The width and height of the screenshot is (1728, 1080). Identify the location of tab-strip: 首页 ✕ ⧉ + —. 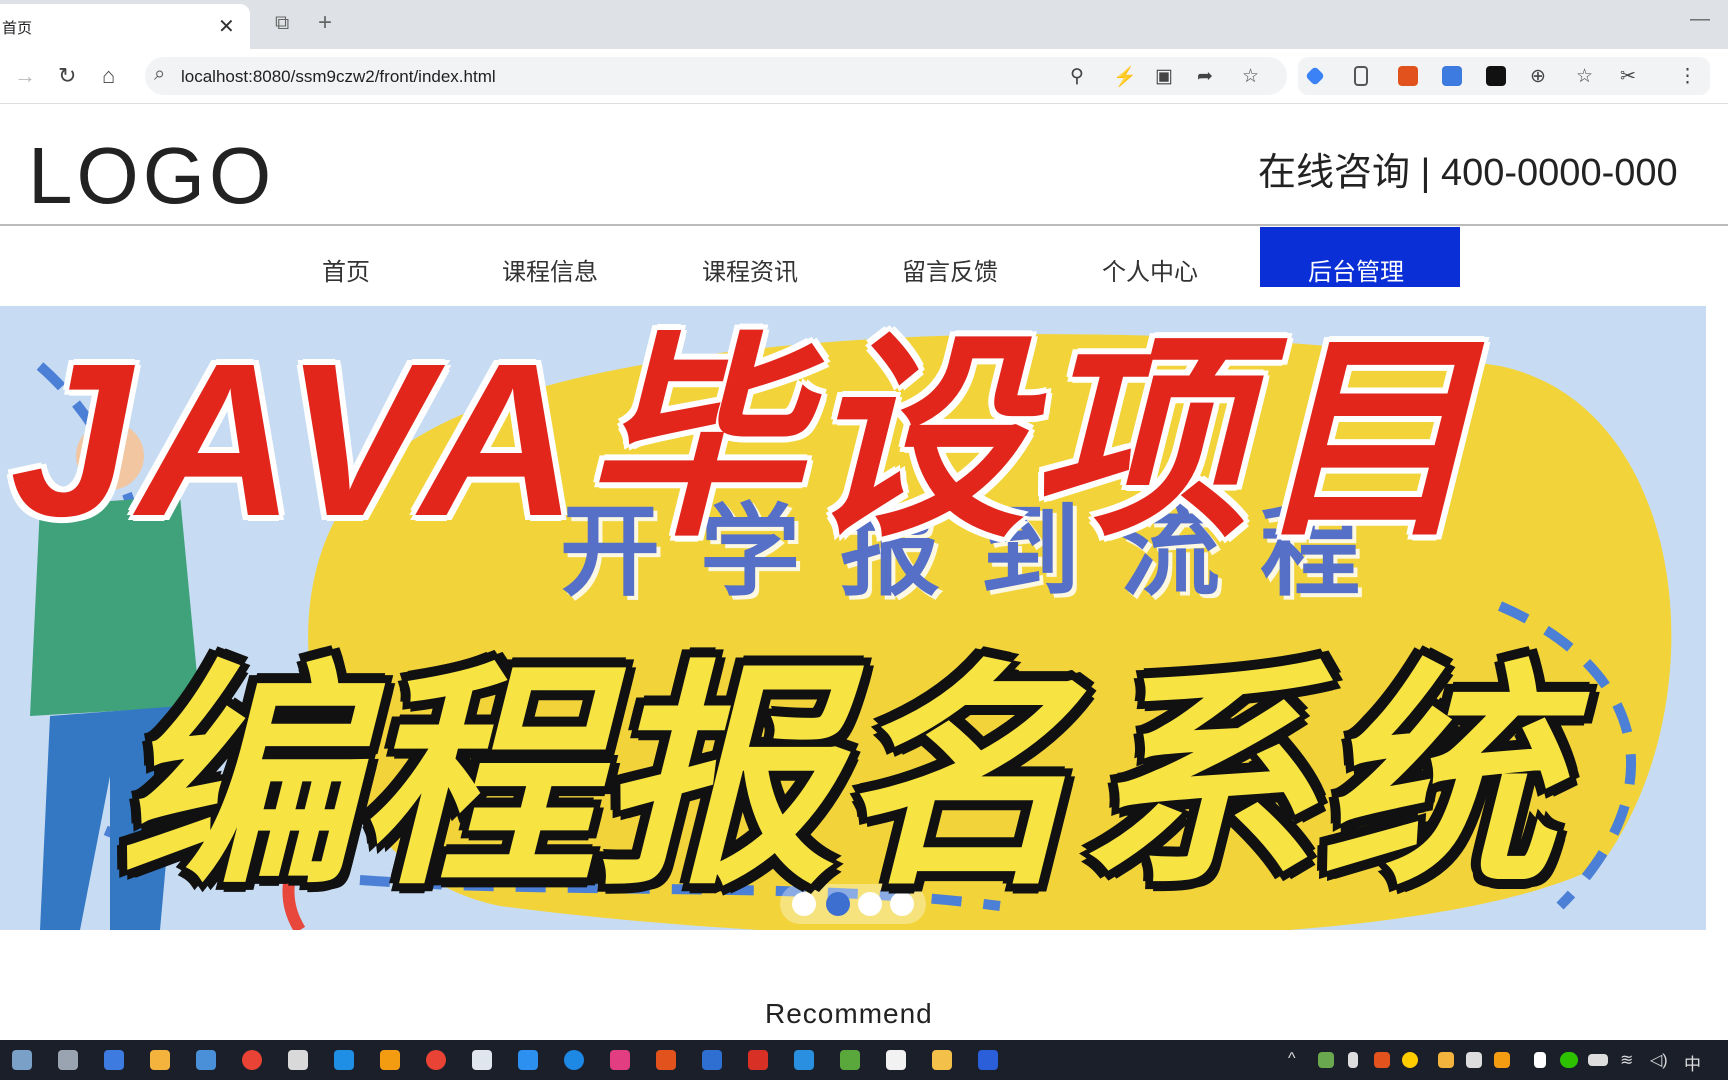
(864, 24).